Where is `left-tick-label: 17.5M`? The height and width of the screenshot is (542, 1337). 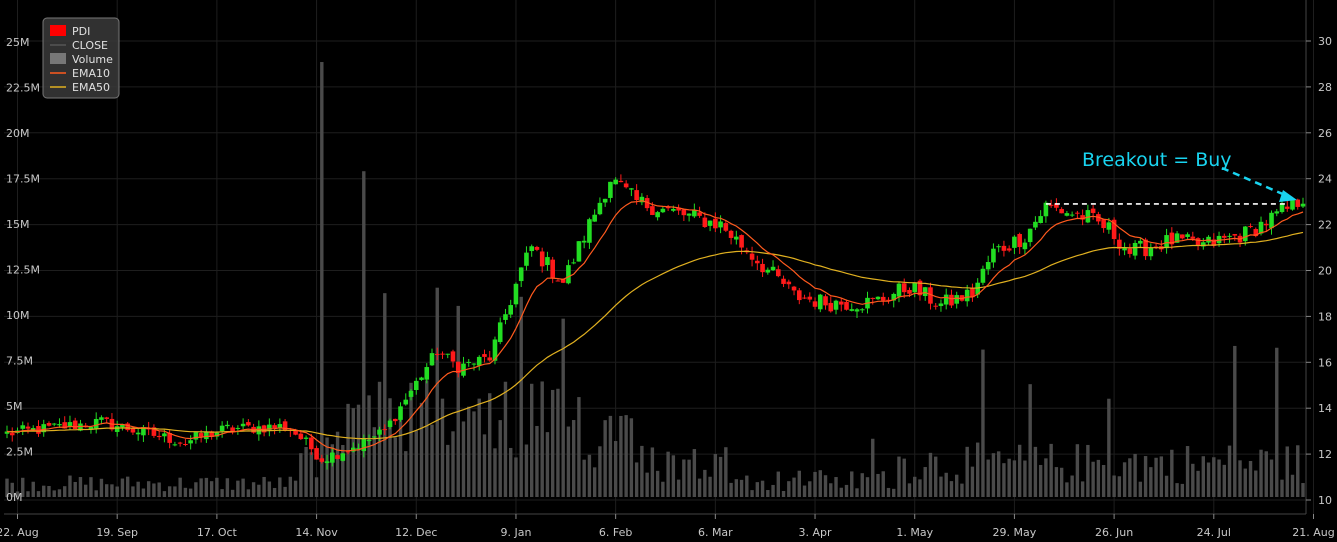 left-tick-label: 17.5M is located at coordinates (23, 179).